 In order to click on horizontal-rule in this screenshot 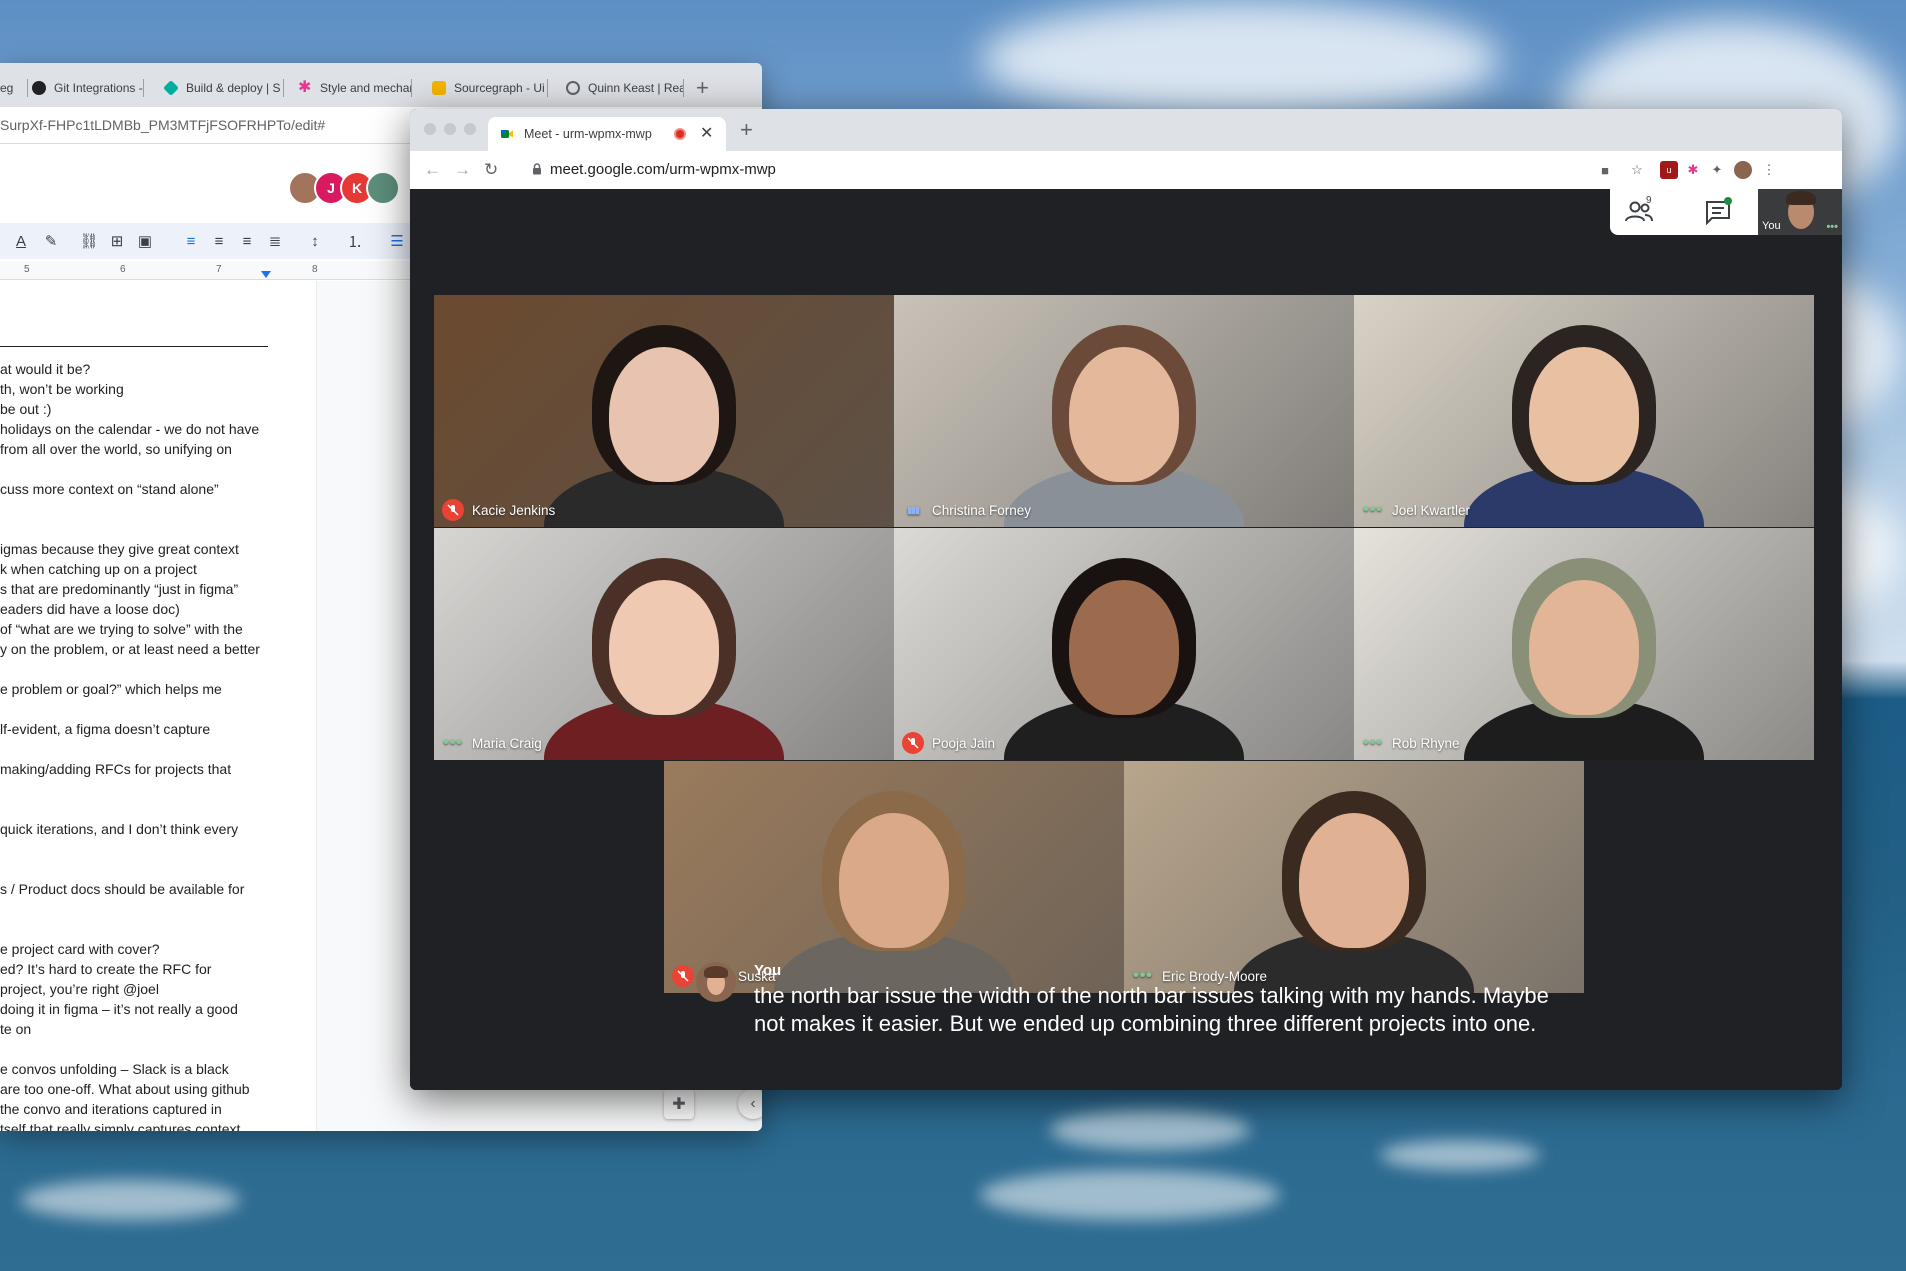, I will do `click(134, 346)`.